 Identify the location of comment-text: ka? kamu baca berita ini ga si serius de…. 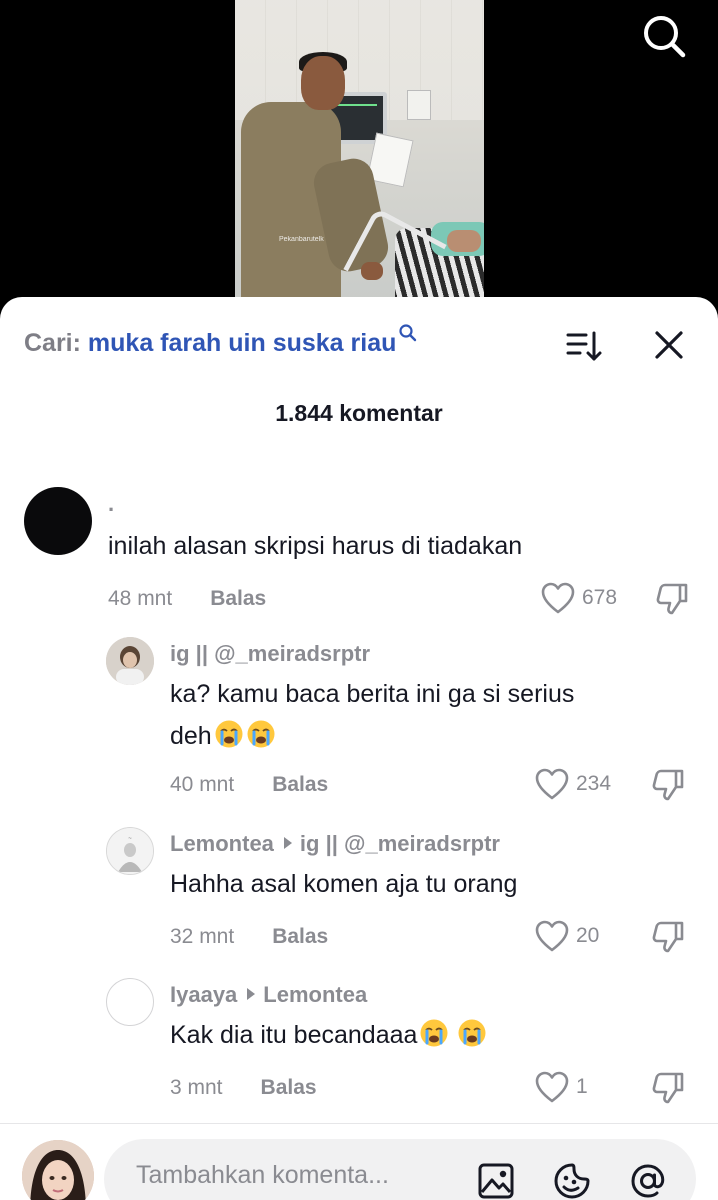
(430, 715).